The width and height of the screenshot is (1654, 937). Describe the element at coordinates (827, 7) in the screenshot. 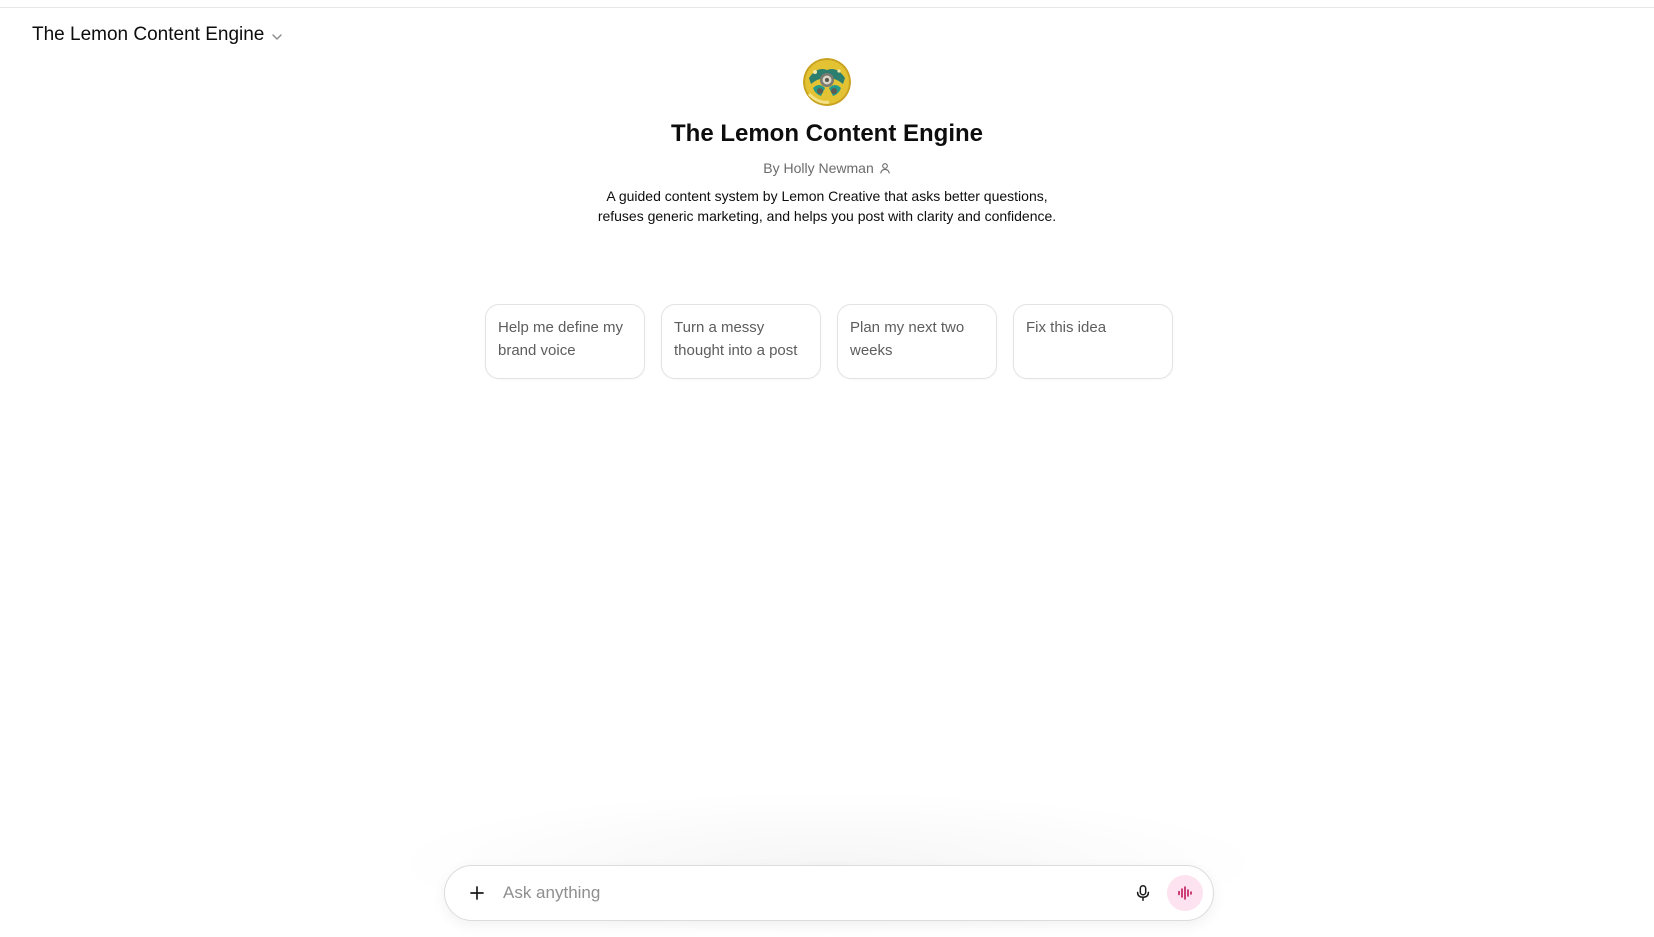

I see `top-divider` at that location.